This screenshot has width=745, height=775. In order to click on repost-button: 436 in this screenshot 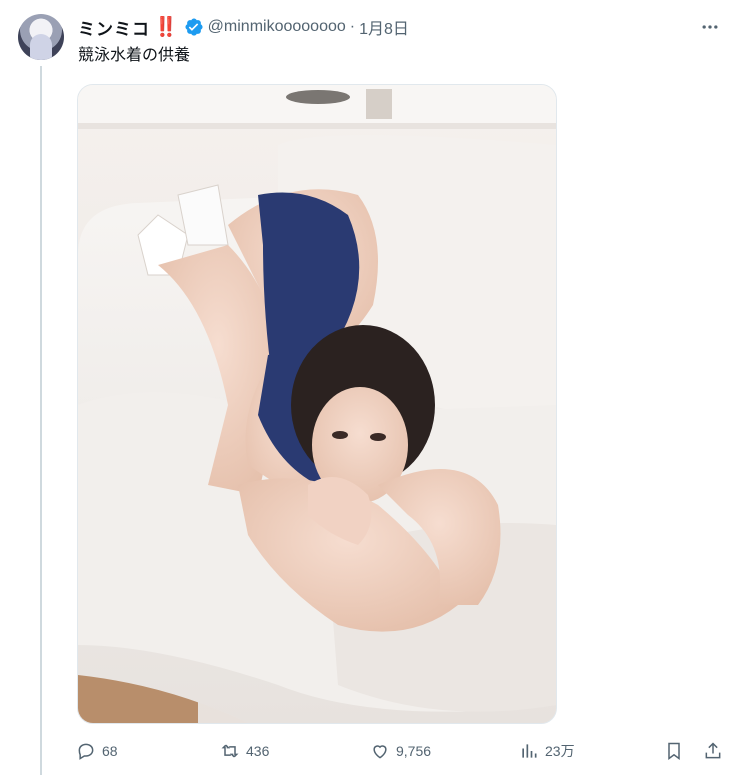, I will do `click(244, 751)`.